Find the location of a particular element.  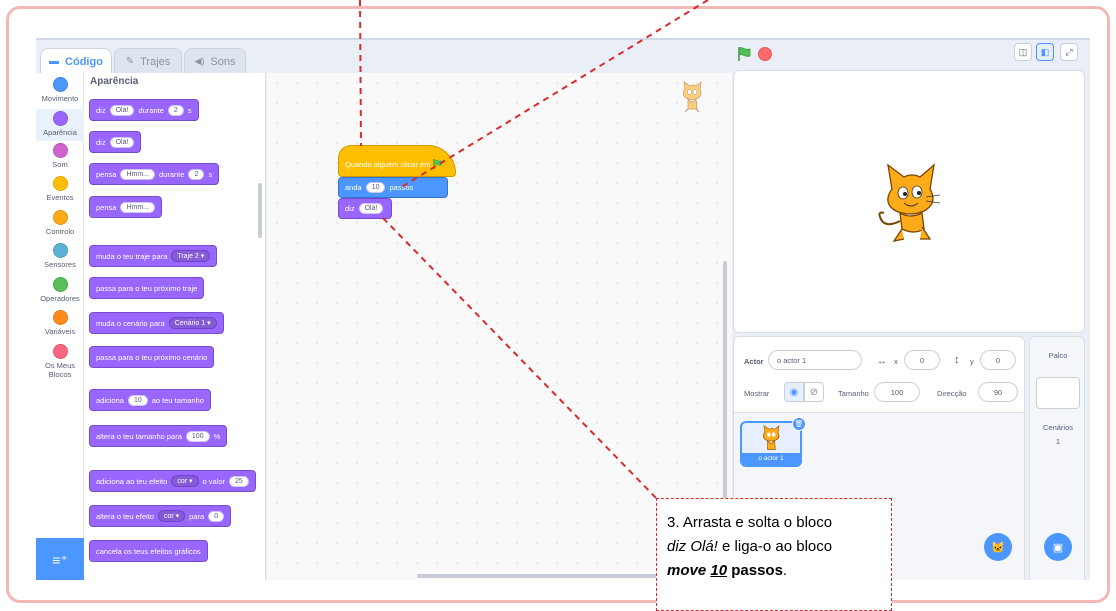

category-label: Eventos is located at coordinates (60, 197).